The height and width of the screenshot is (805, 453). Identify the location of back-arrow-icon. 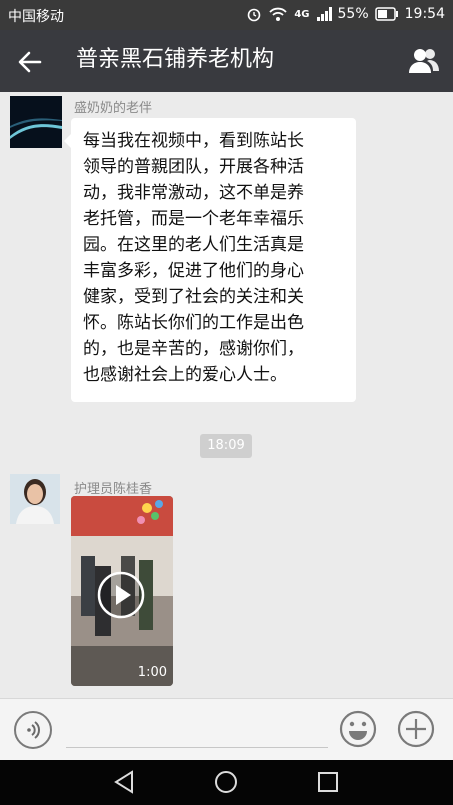
(30, 62).